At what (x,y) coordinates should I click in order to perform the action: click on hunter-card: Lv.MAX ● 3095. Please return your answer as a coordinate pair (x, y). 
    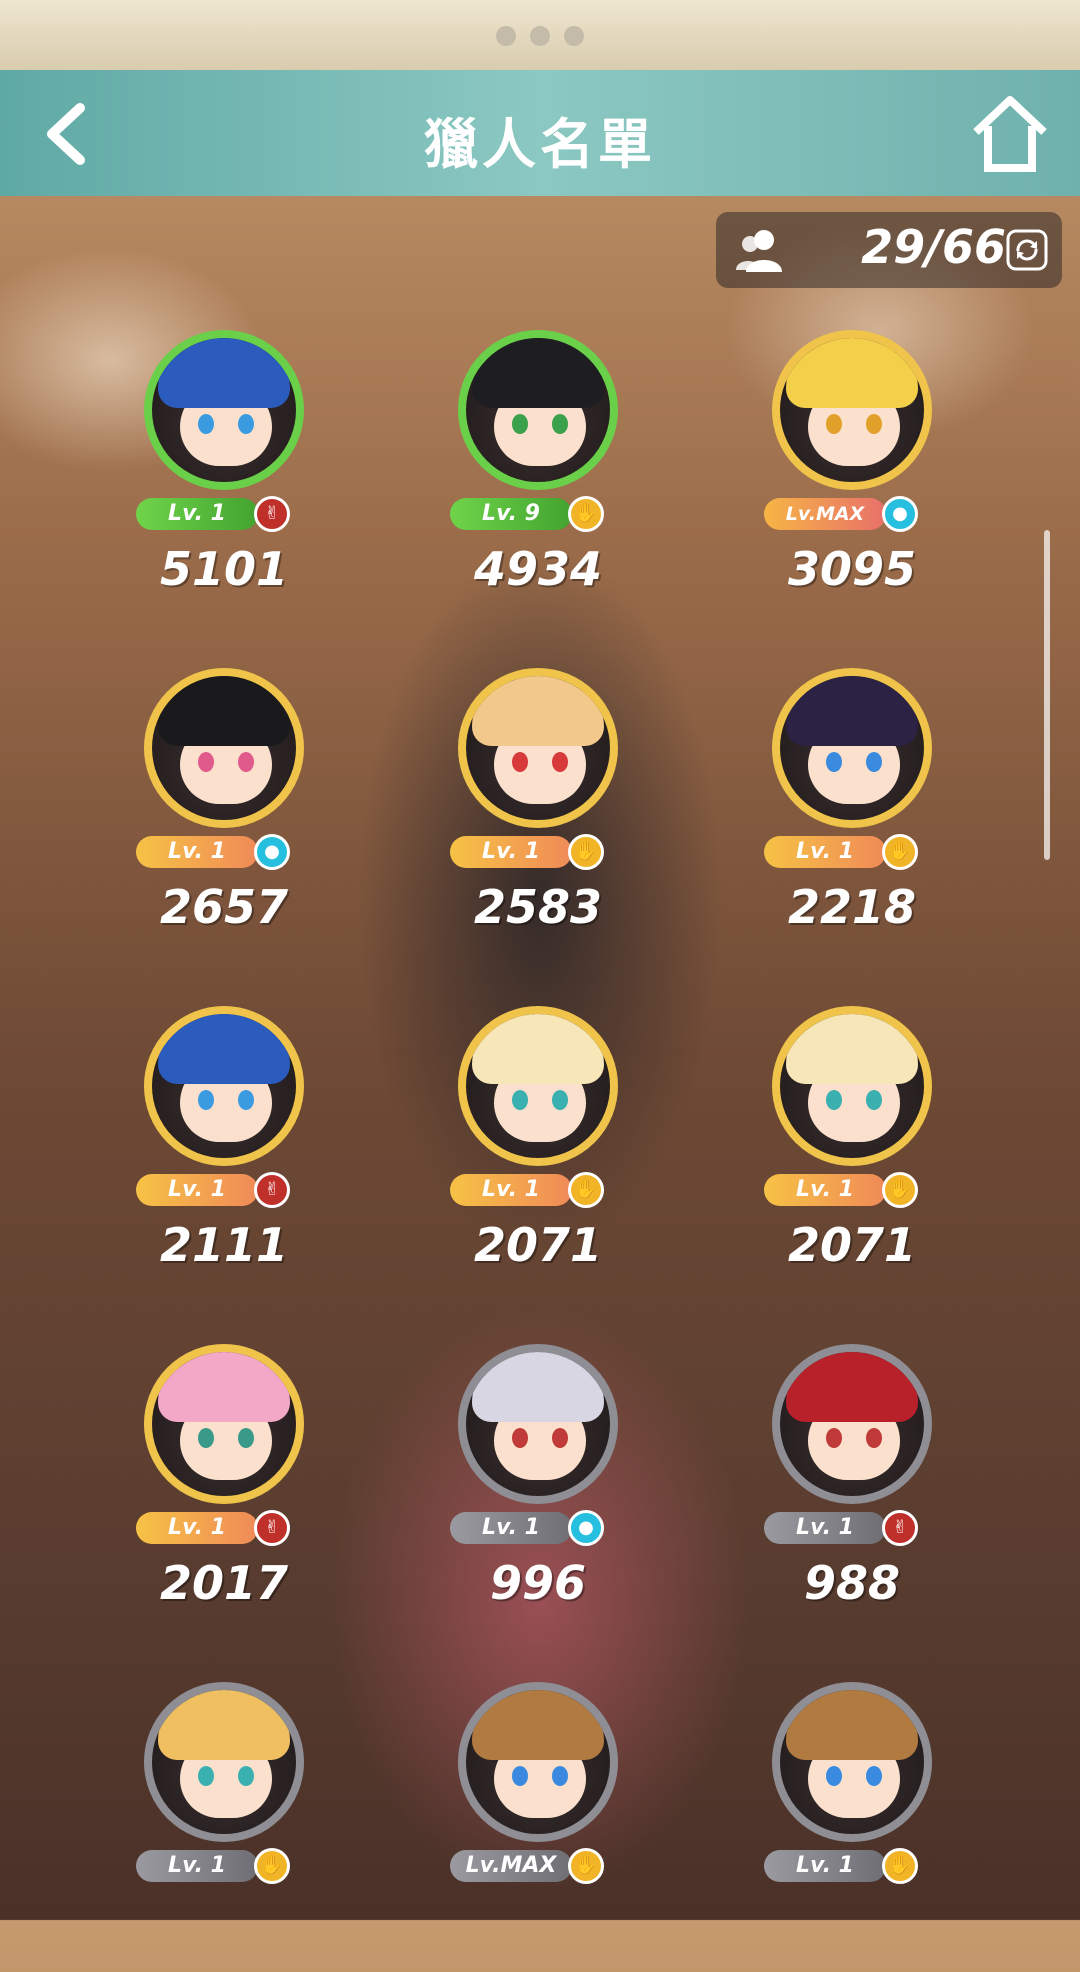
    Looking at the image, I should click on (852, 470).